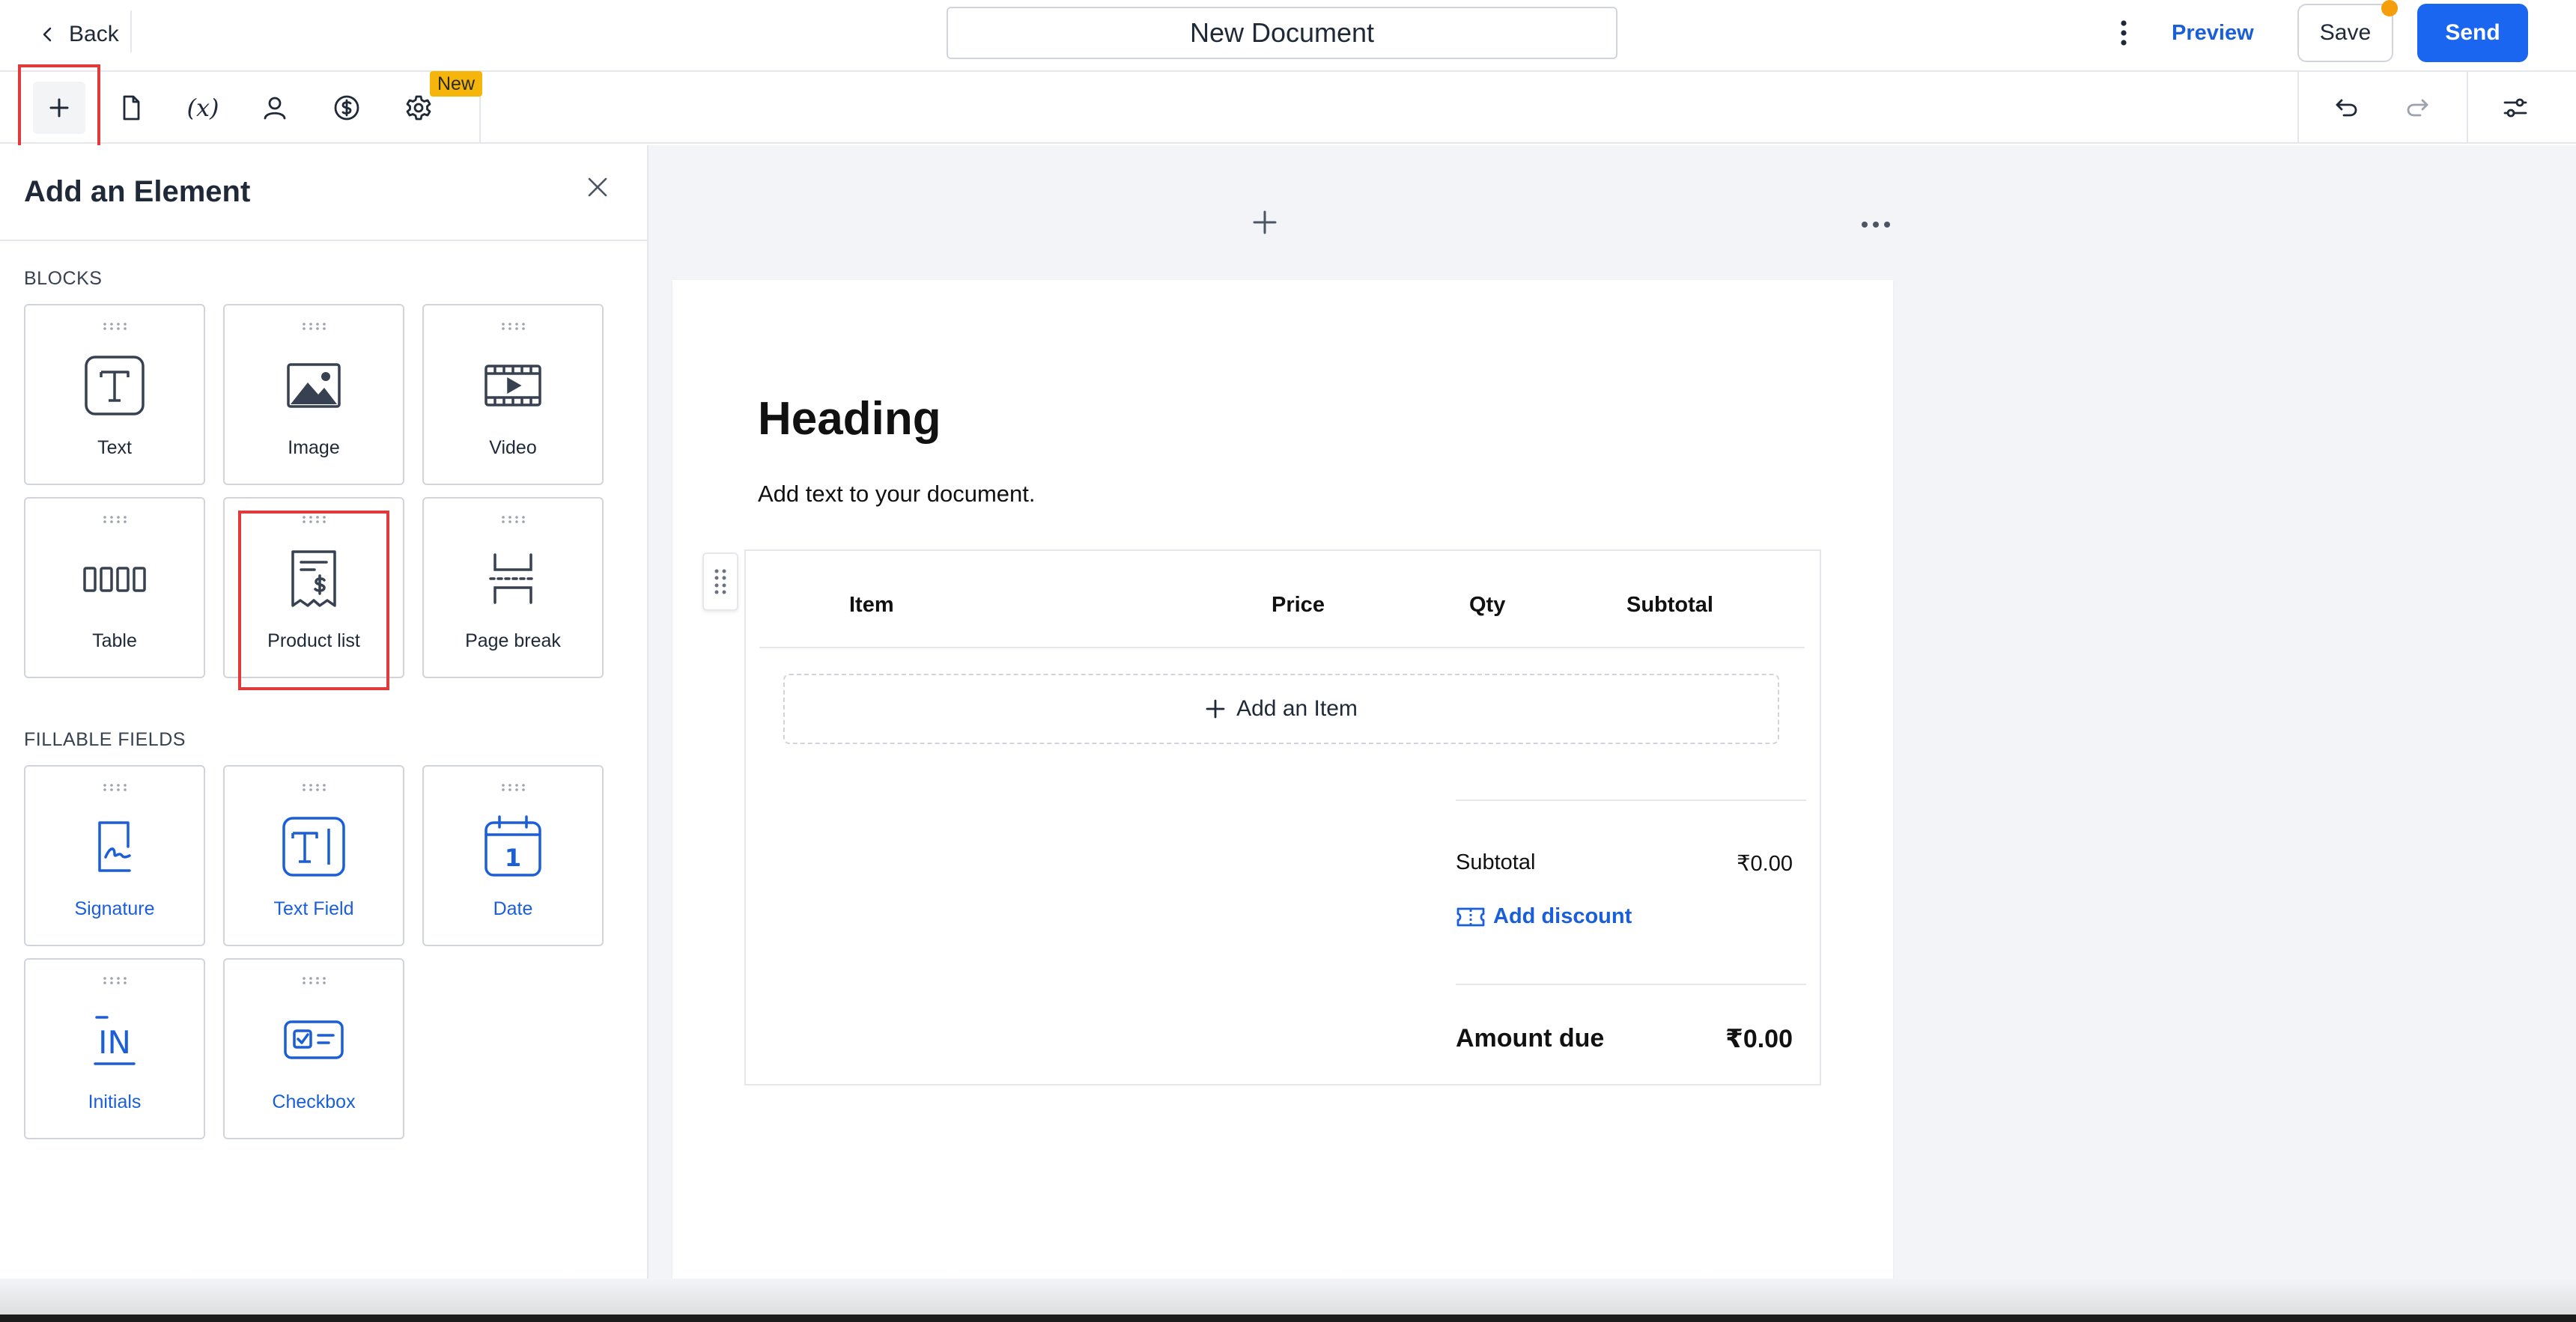  Describe the element at coordinates (2345, 33) in the screenshot. I see `save-button: Save` at that location.